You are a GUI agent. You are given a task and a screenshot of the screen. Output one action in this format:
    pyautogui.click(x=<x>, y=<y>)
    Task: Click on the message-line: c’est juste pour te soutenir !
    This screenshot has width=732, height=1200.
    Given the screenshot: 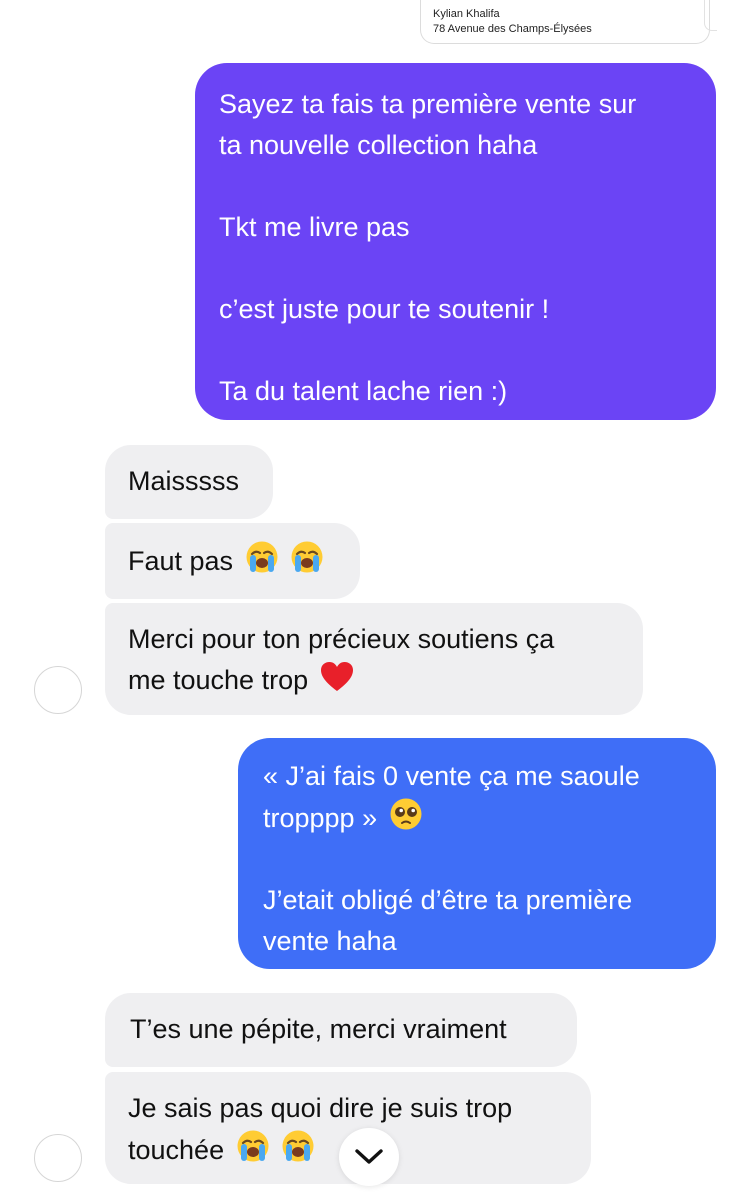 What is the action you would take?
    pyautogui.click(x=384, y=309)
    